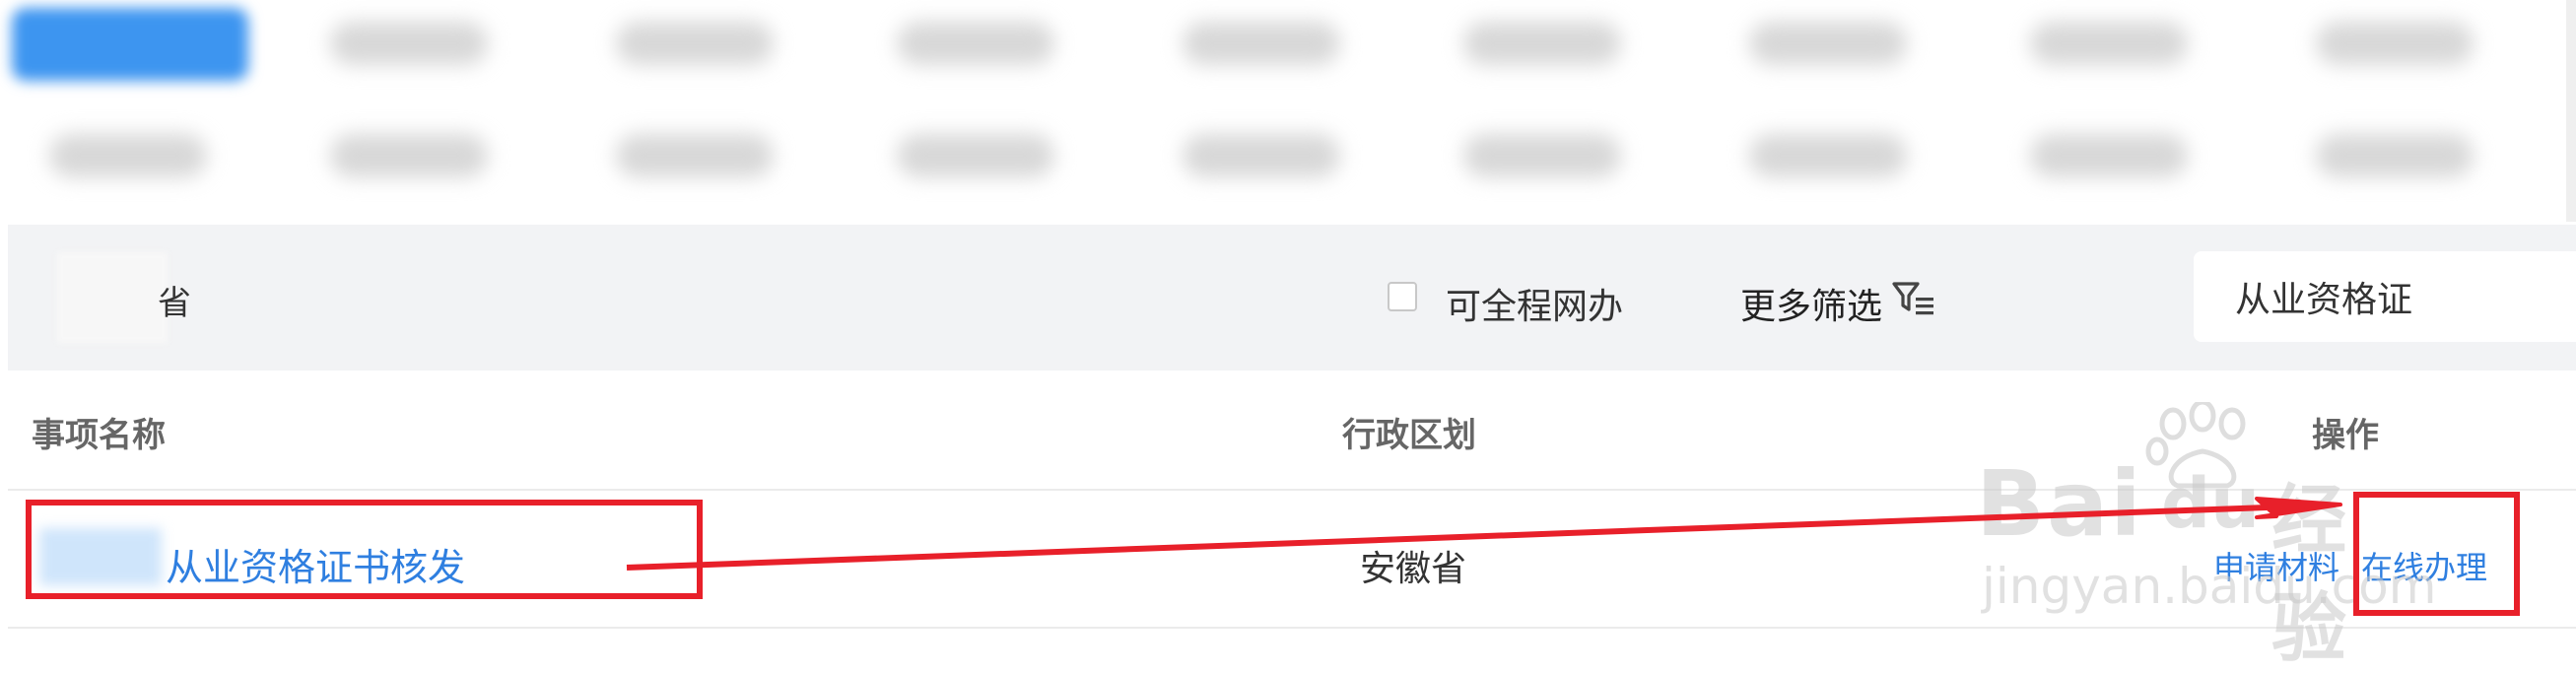 Image resolution: width=2576 pixels, height=674 pixels. I want to click on column-header-region: 行政区划, so click(1409, 435).